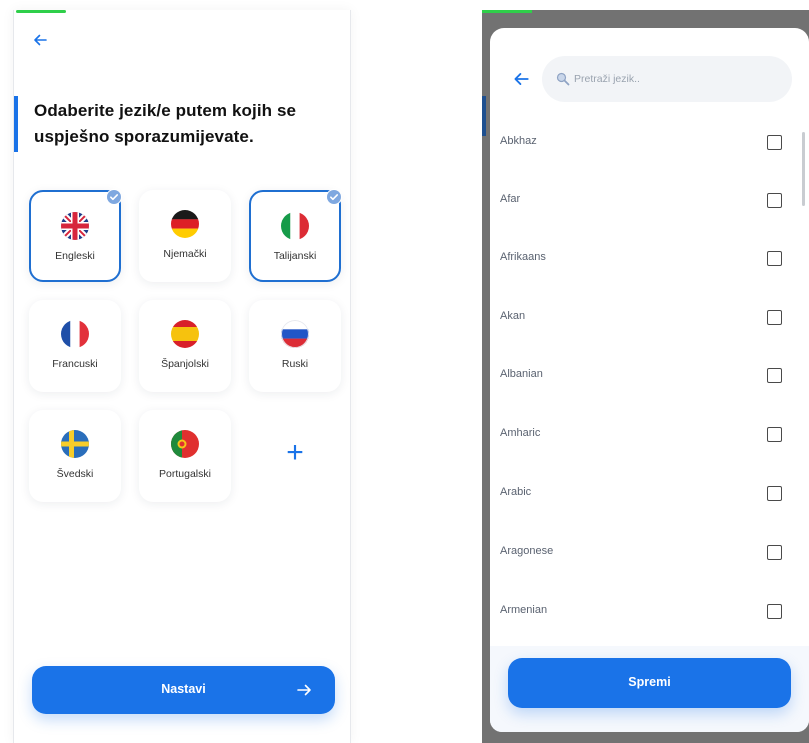 Image resolution: width=809 pixels, height=743 pixels. I want to click on list-item-label: Akan, so click(513, 316).